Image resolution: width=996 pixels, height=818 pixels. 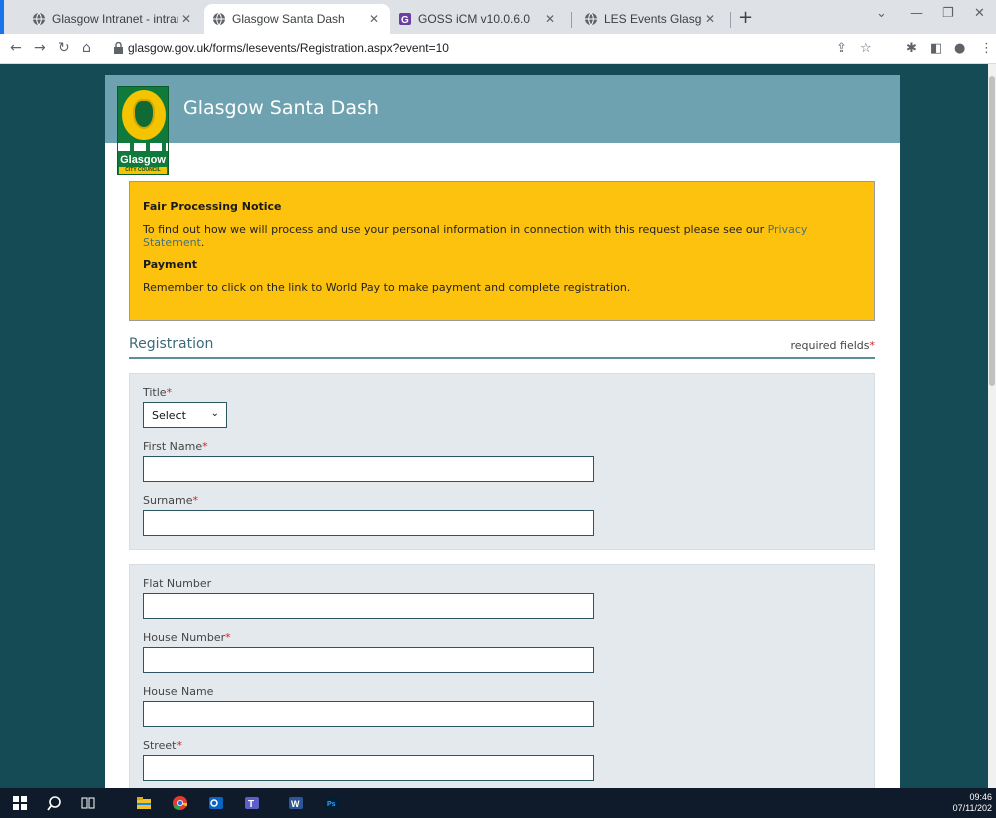 I want to click on photoshop-icon: Ps, so click(x=332, y=803).